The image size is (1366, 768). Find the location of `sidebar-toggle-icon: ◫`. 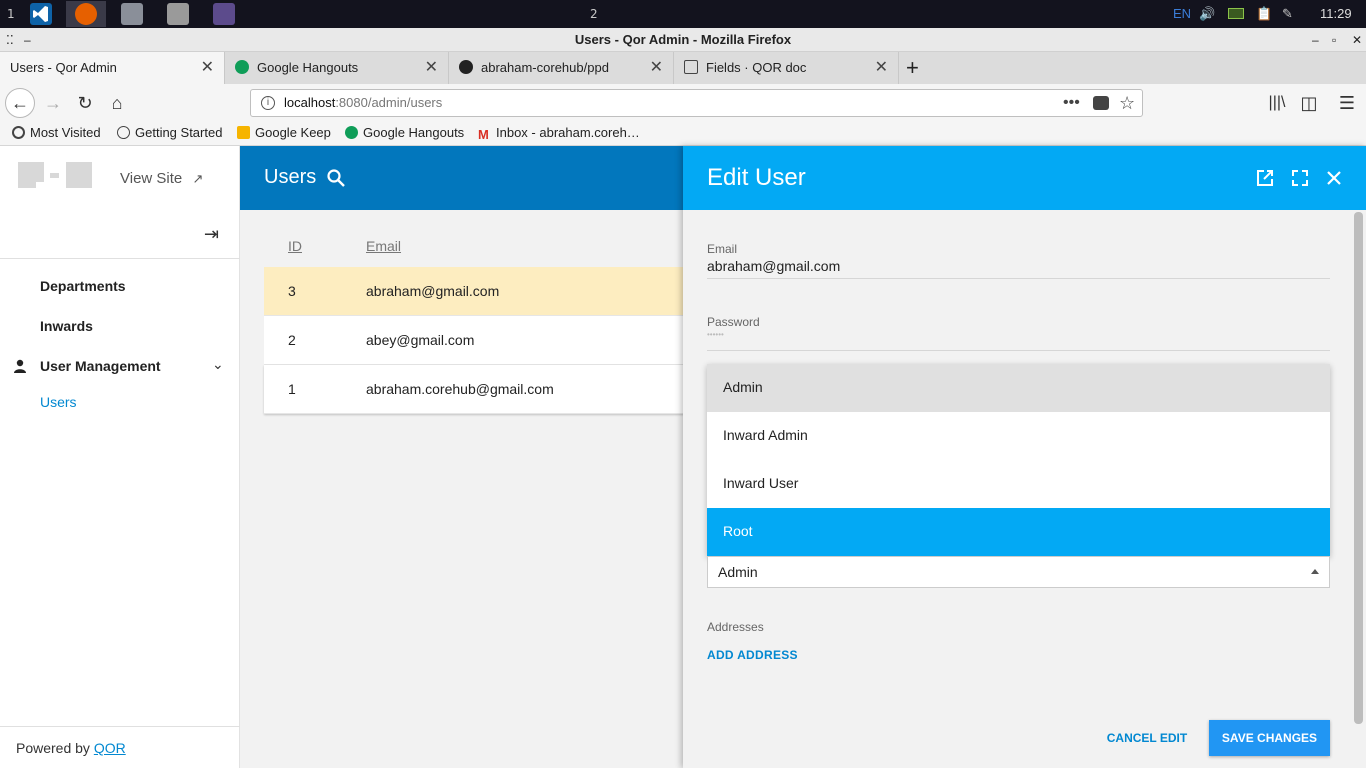

sidebar-toggle-icon: ◫ is located at coordinates (1309, 103).